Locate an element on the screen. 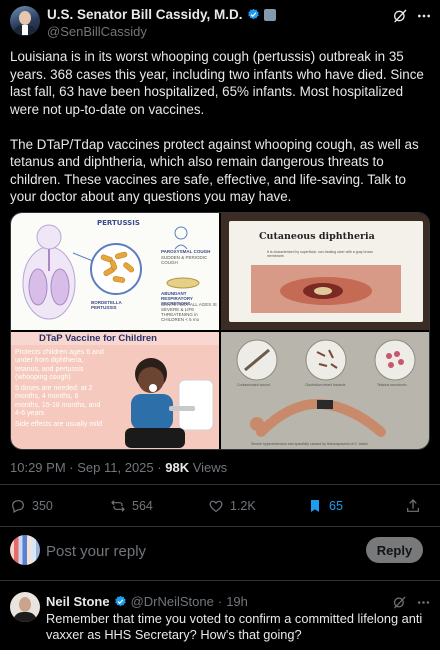 Image resolution: width=440 pixels, height=650 pixels. like-action: 1.2K is located at coordinates (232, 506).